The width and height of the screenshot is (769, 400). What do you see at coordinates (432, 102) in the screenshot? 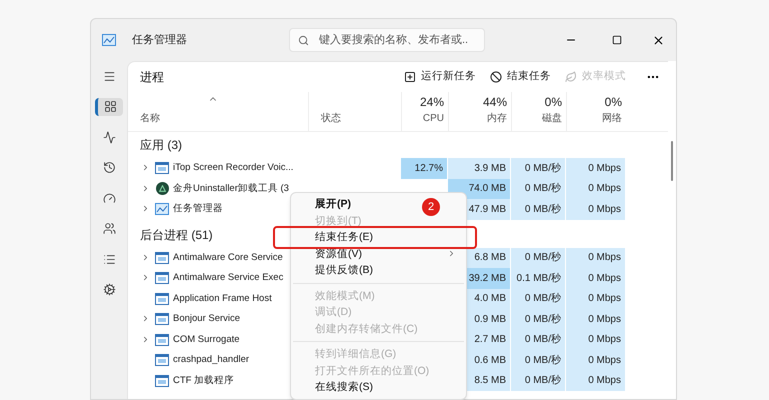
I see `column-total: 24%` at bounding box center [432, 102].